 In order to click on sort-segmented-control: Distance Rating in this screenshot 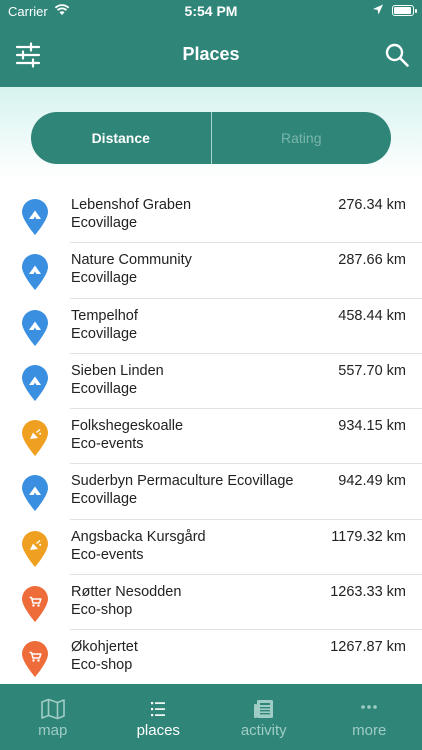, I will do `click(211, 138)`.